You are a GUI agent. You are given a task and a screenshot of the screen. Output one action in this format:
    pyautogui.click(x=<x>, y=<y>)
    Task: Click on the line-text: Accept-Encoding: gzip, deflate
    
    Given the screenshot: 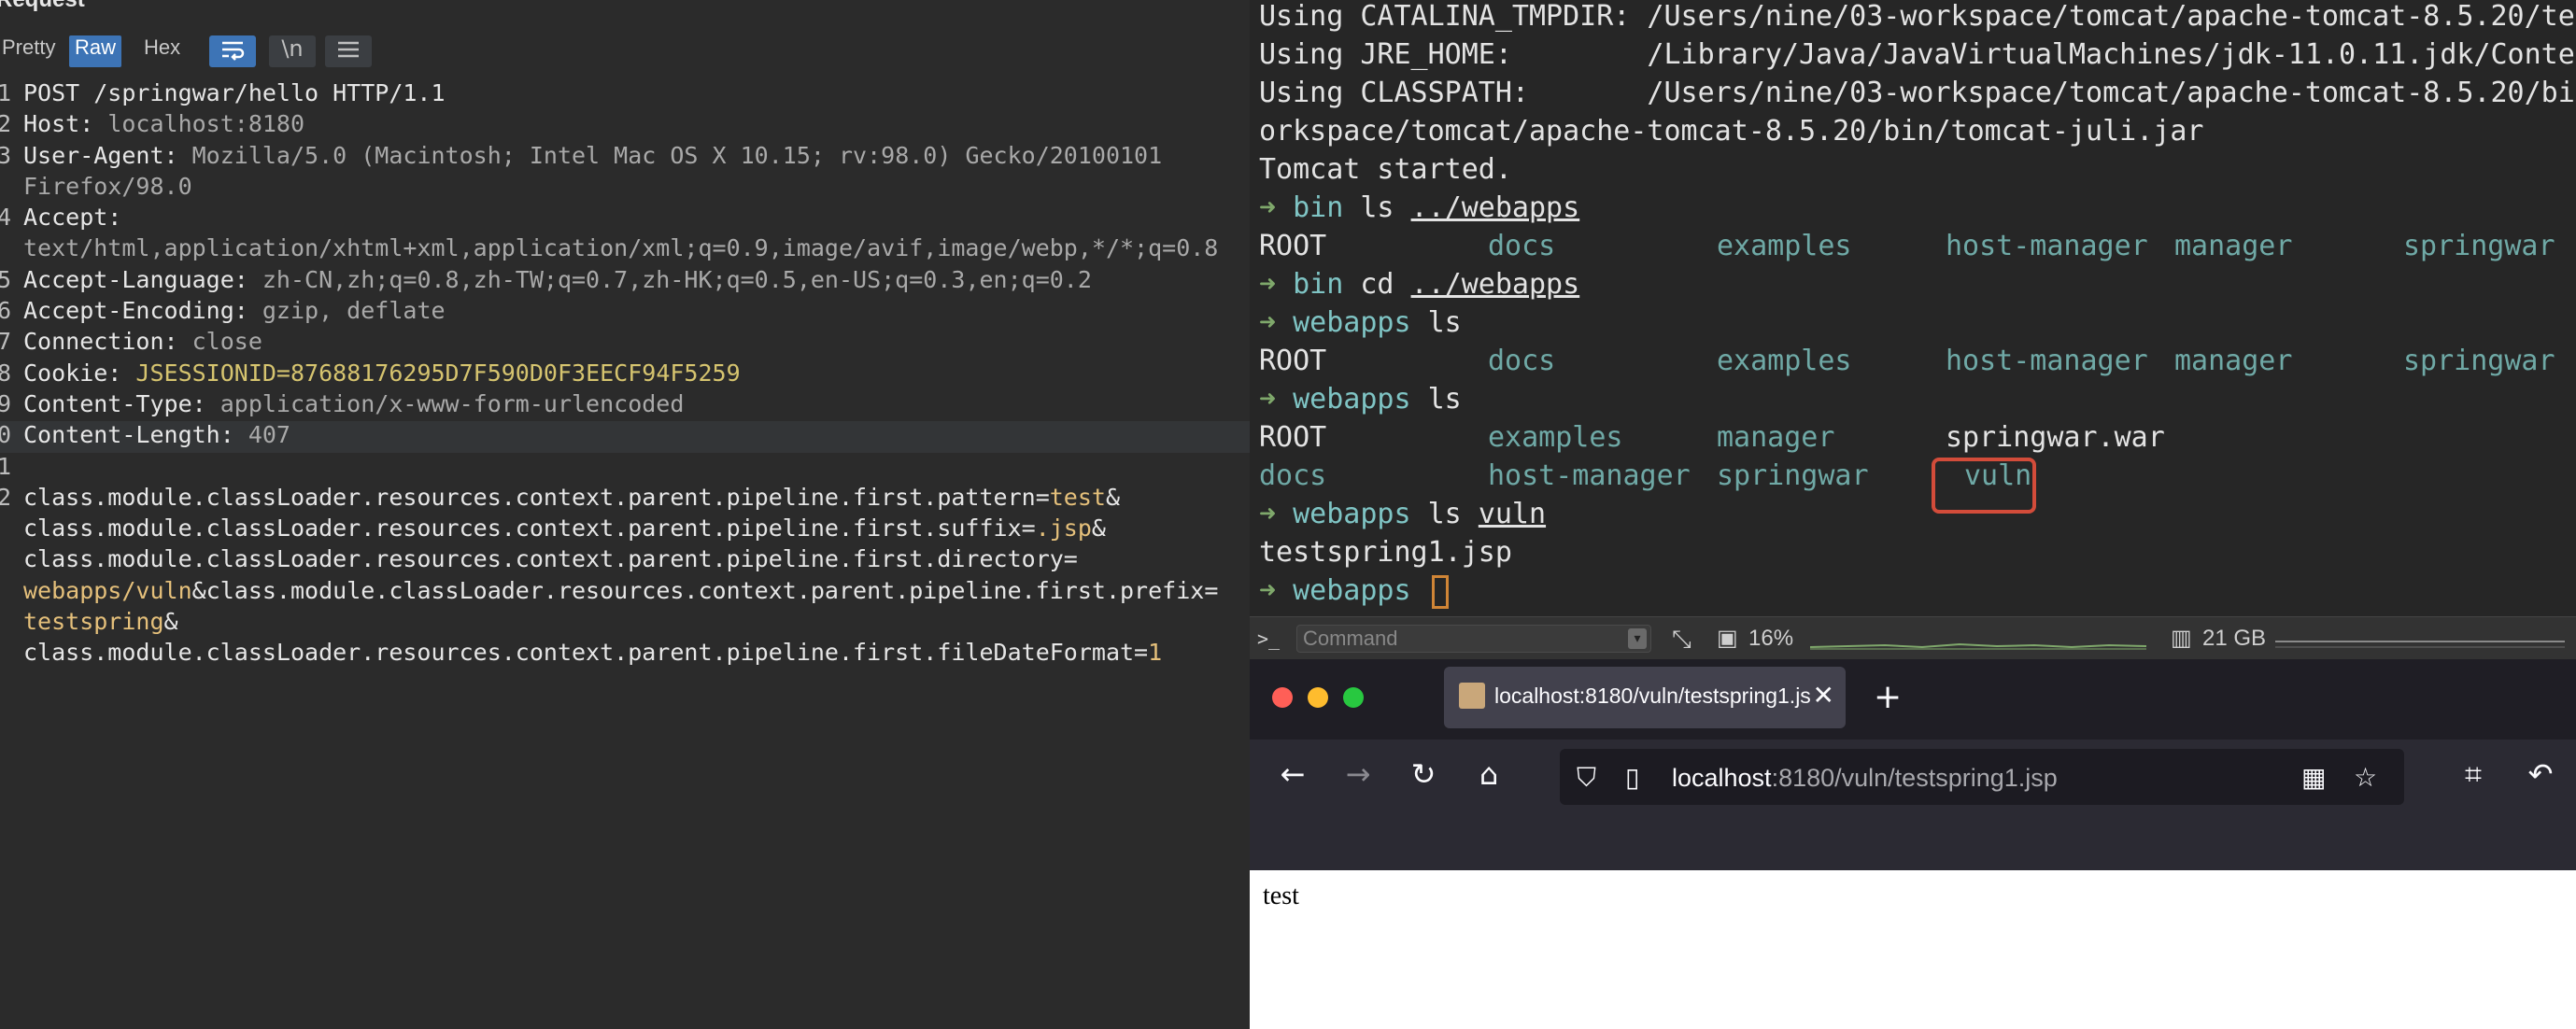 What is the action you would take?
    pyautogui.click(x=234, y=311)
    